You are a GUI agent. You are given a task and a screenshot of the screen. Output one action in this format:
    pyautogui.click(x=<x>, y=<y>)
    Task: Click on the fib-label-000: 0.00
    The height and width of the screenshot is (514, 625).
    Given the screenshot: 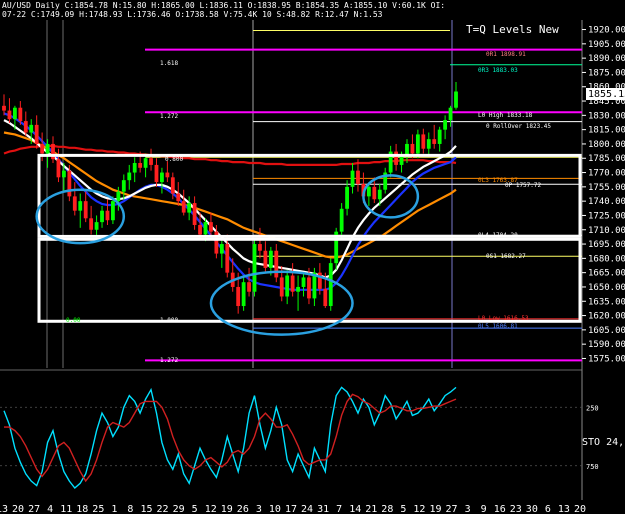 What is the action you would take?
    pyautogui.click(x=73, y=320)
    